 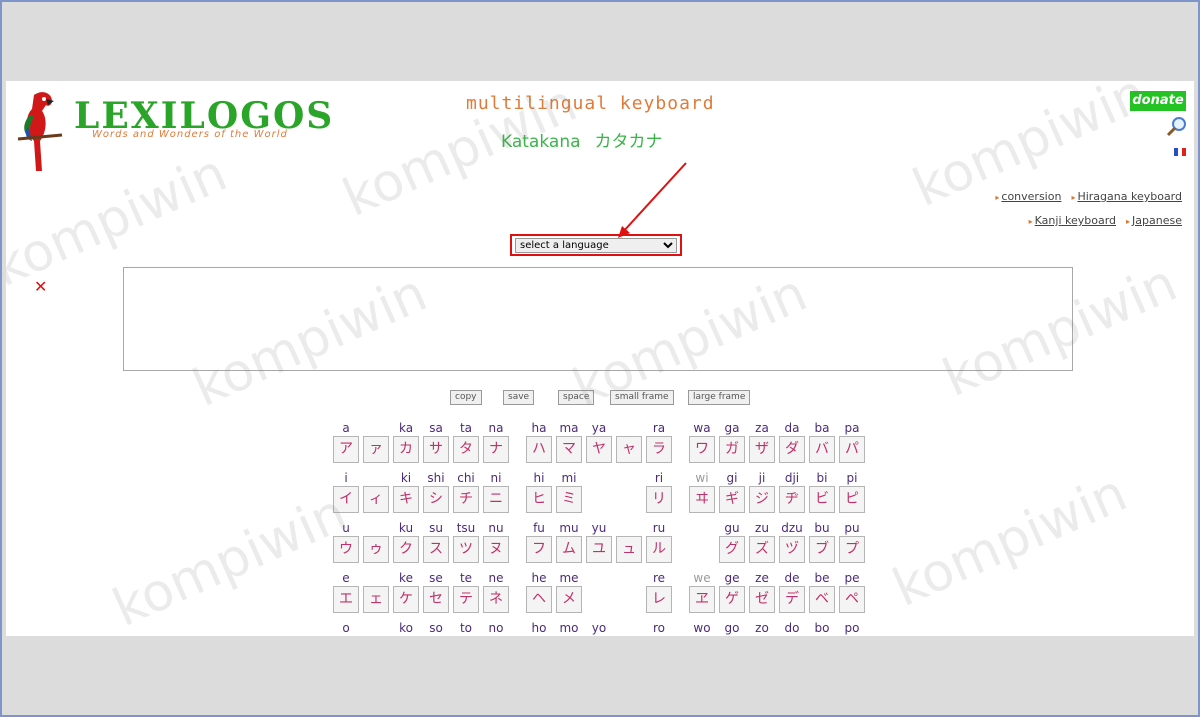 What do you see at coordinates (658, 628) in the screenshot?
I see `key-romaji-label: ro` at bounding box center [658, 628].